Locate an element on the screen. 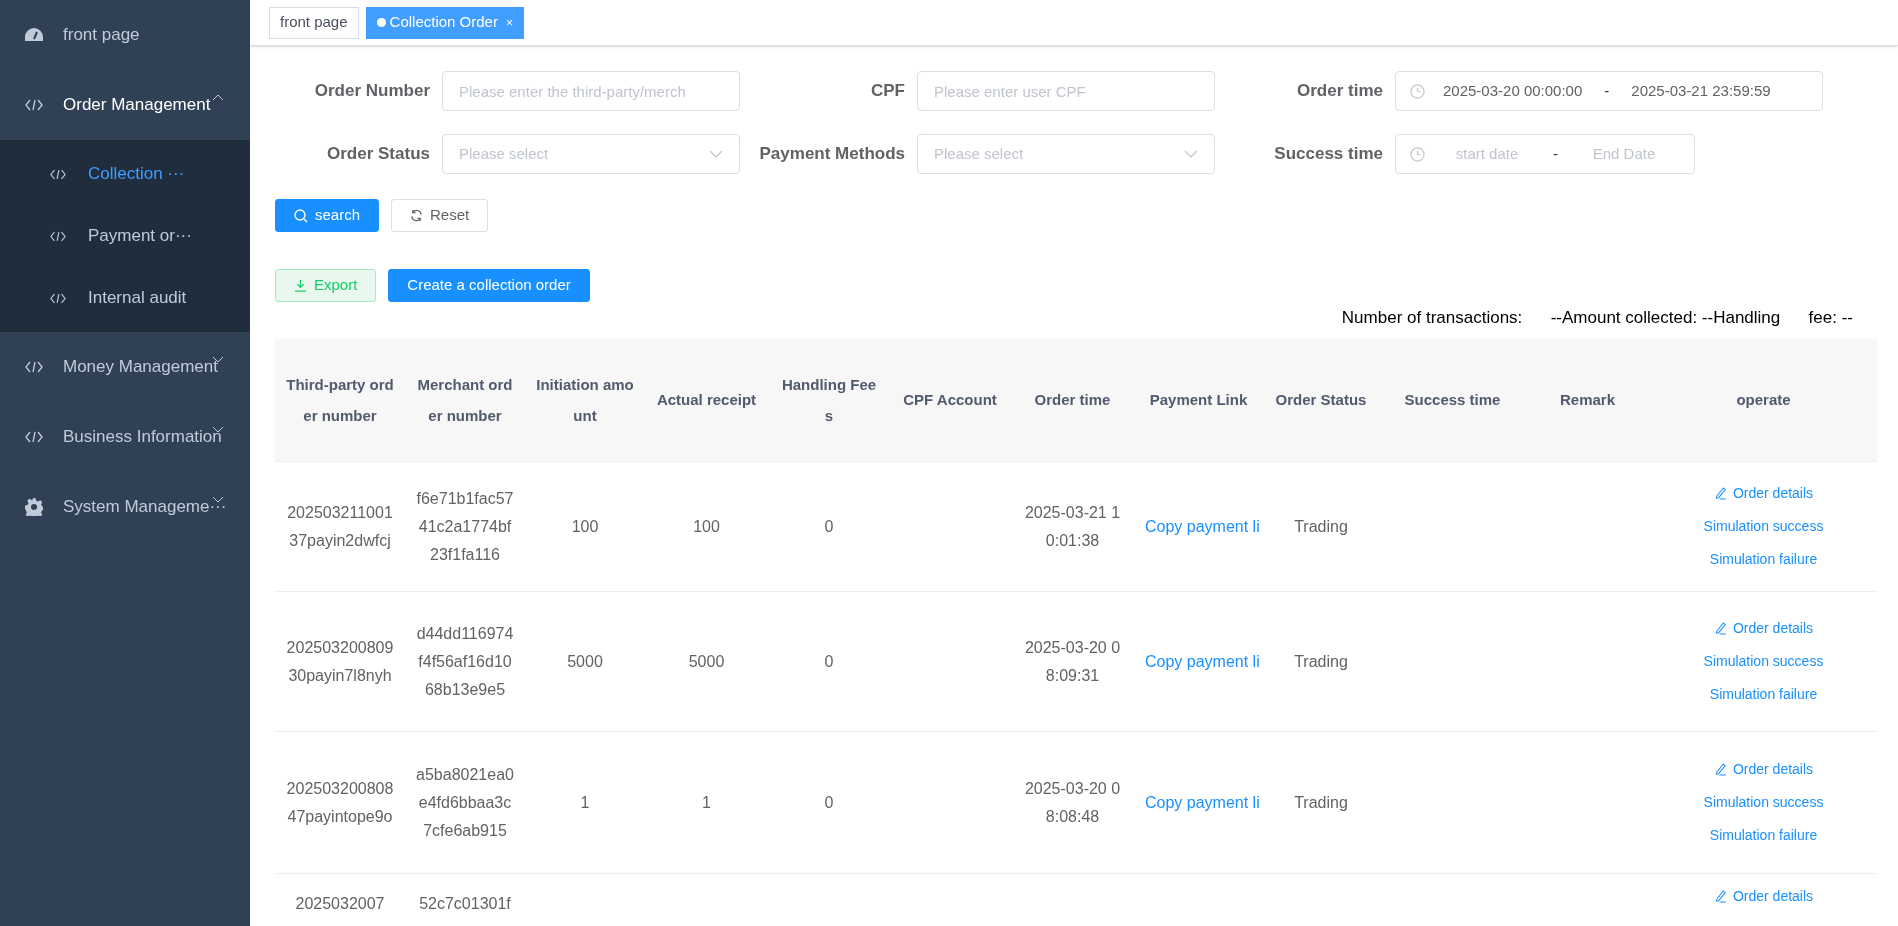  column-header: Payment Link is located at coordinates (1198, 400).